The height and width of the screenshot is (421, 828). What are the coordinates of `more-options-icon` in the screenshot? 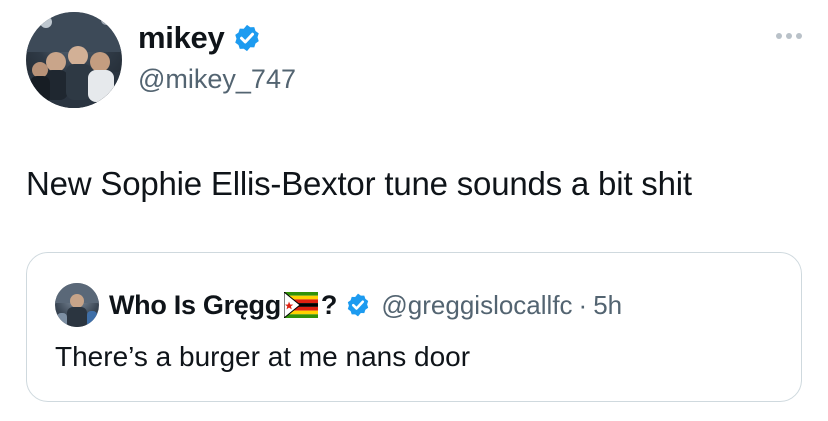 It's located at (789, 36).